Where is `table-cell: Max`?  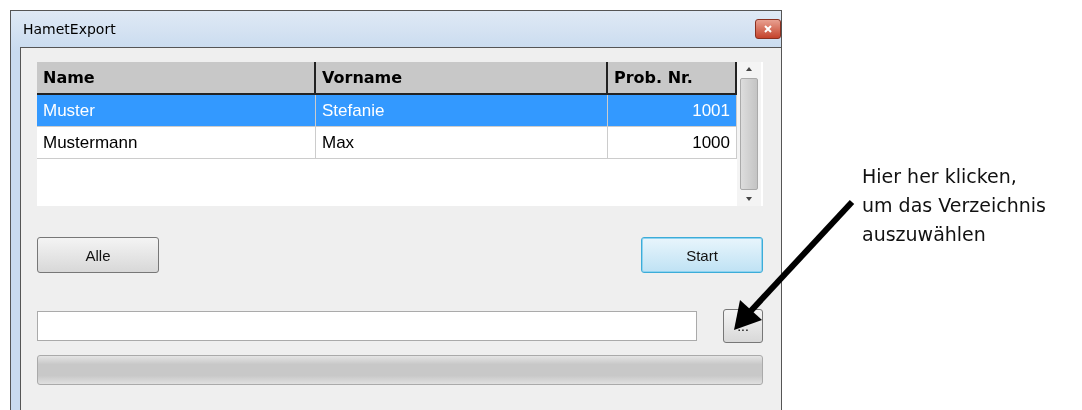 table-cell: Max is located at coordinates (462, 142).